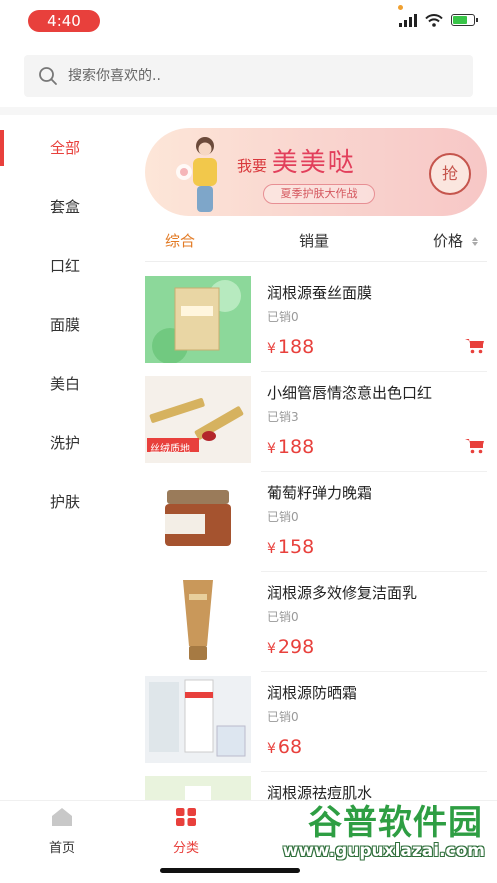 The height and width of the screenshot is (883, 497). I want to click on price-value: 68, so click(290, 747).